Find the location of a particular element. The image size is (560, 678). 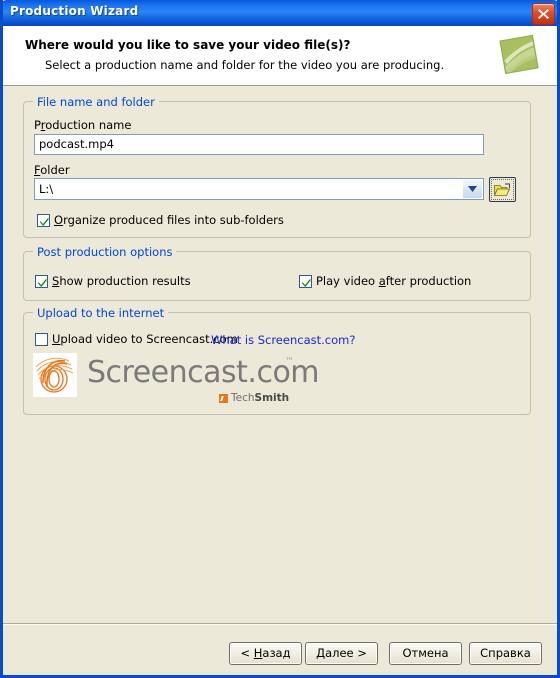

folder-dropdown-button is located at coordinates (472, 189).